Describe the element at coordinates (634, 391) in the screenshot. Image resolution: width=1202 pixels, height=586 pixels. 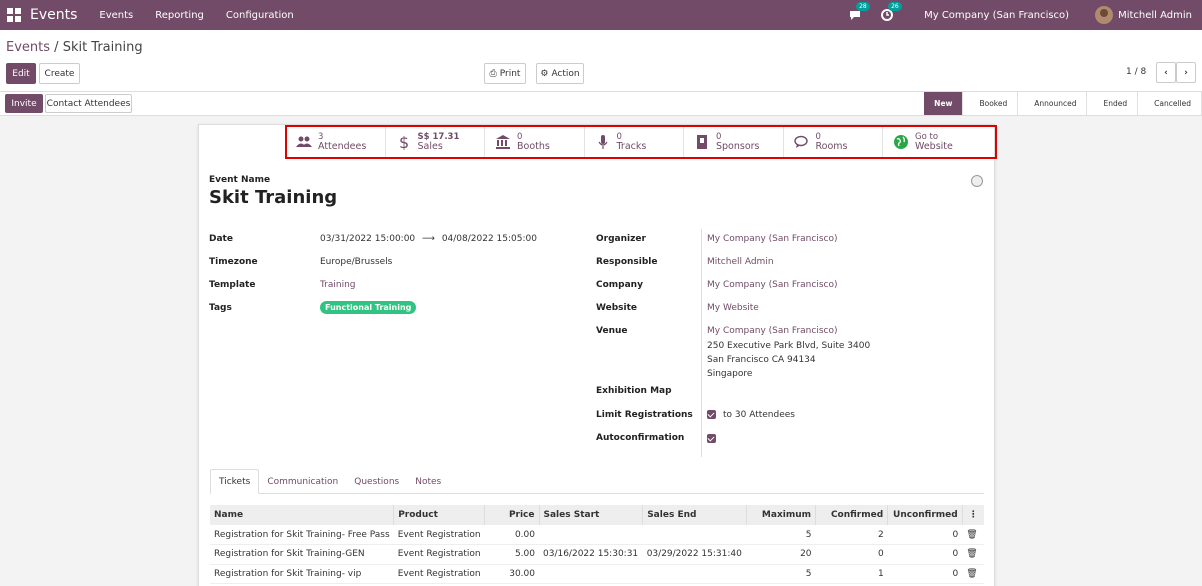
I see `exhibition-map-label: Exhibition Map` at that location.